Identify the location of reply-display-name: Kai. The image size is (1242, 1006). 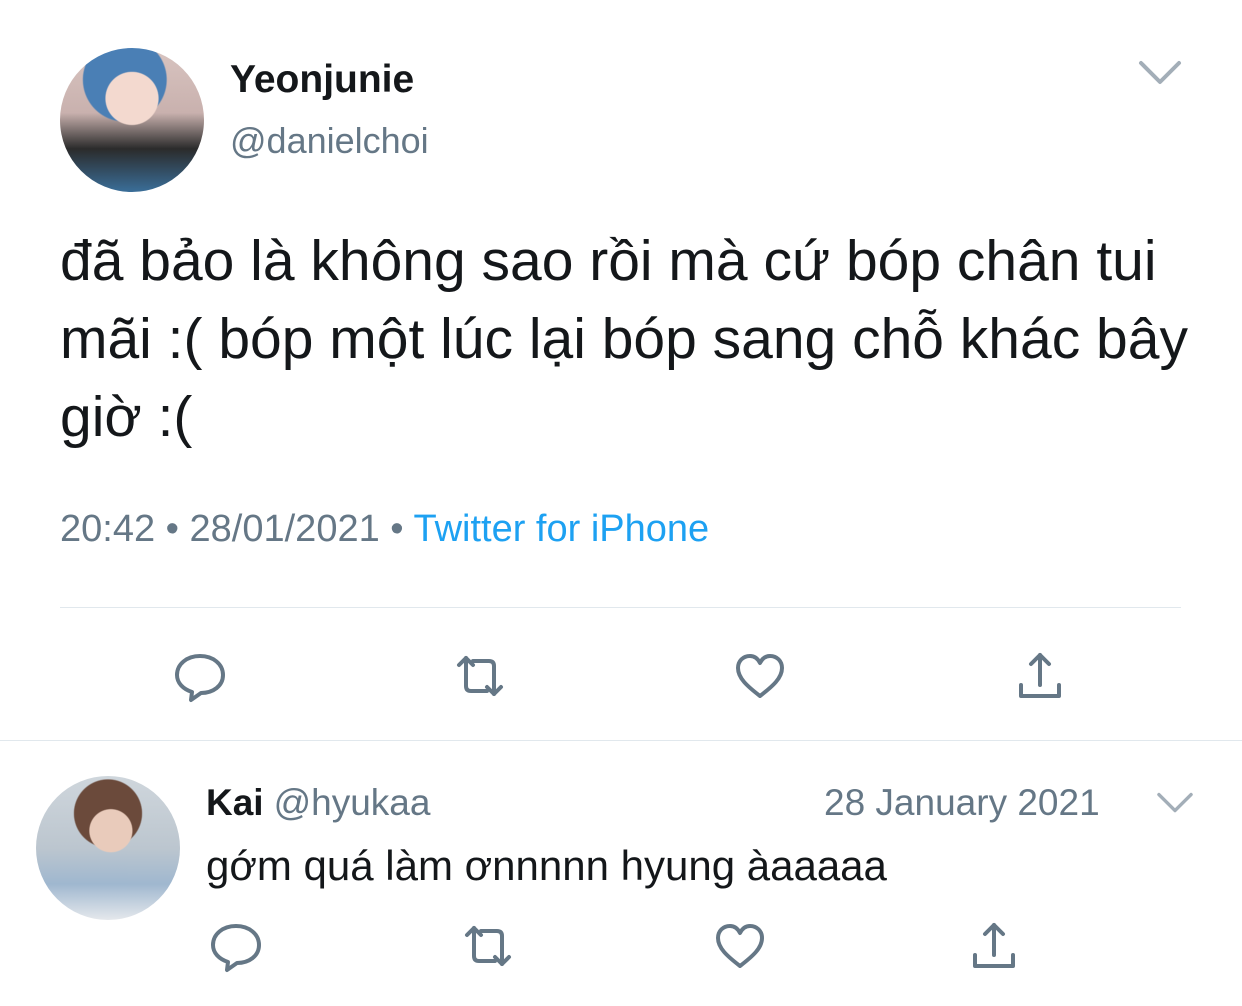
(235, 802).